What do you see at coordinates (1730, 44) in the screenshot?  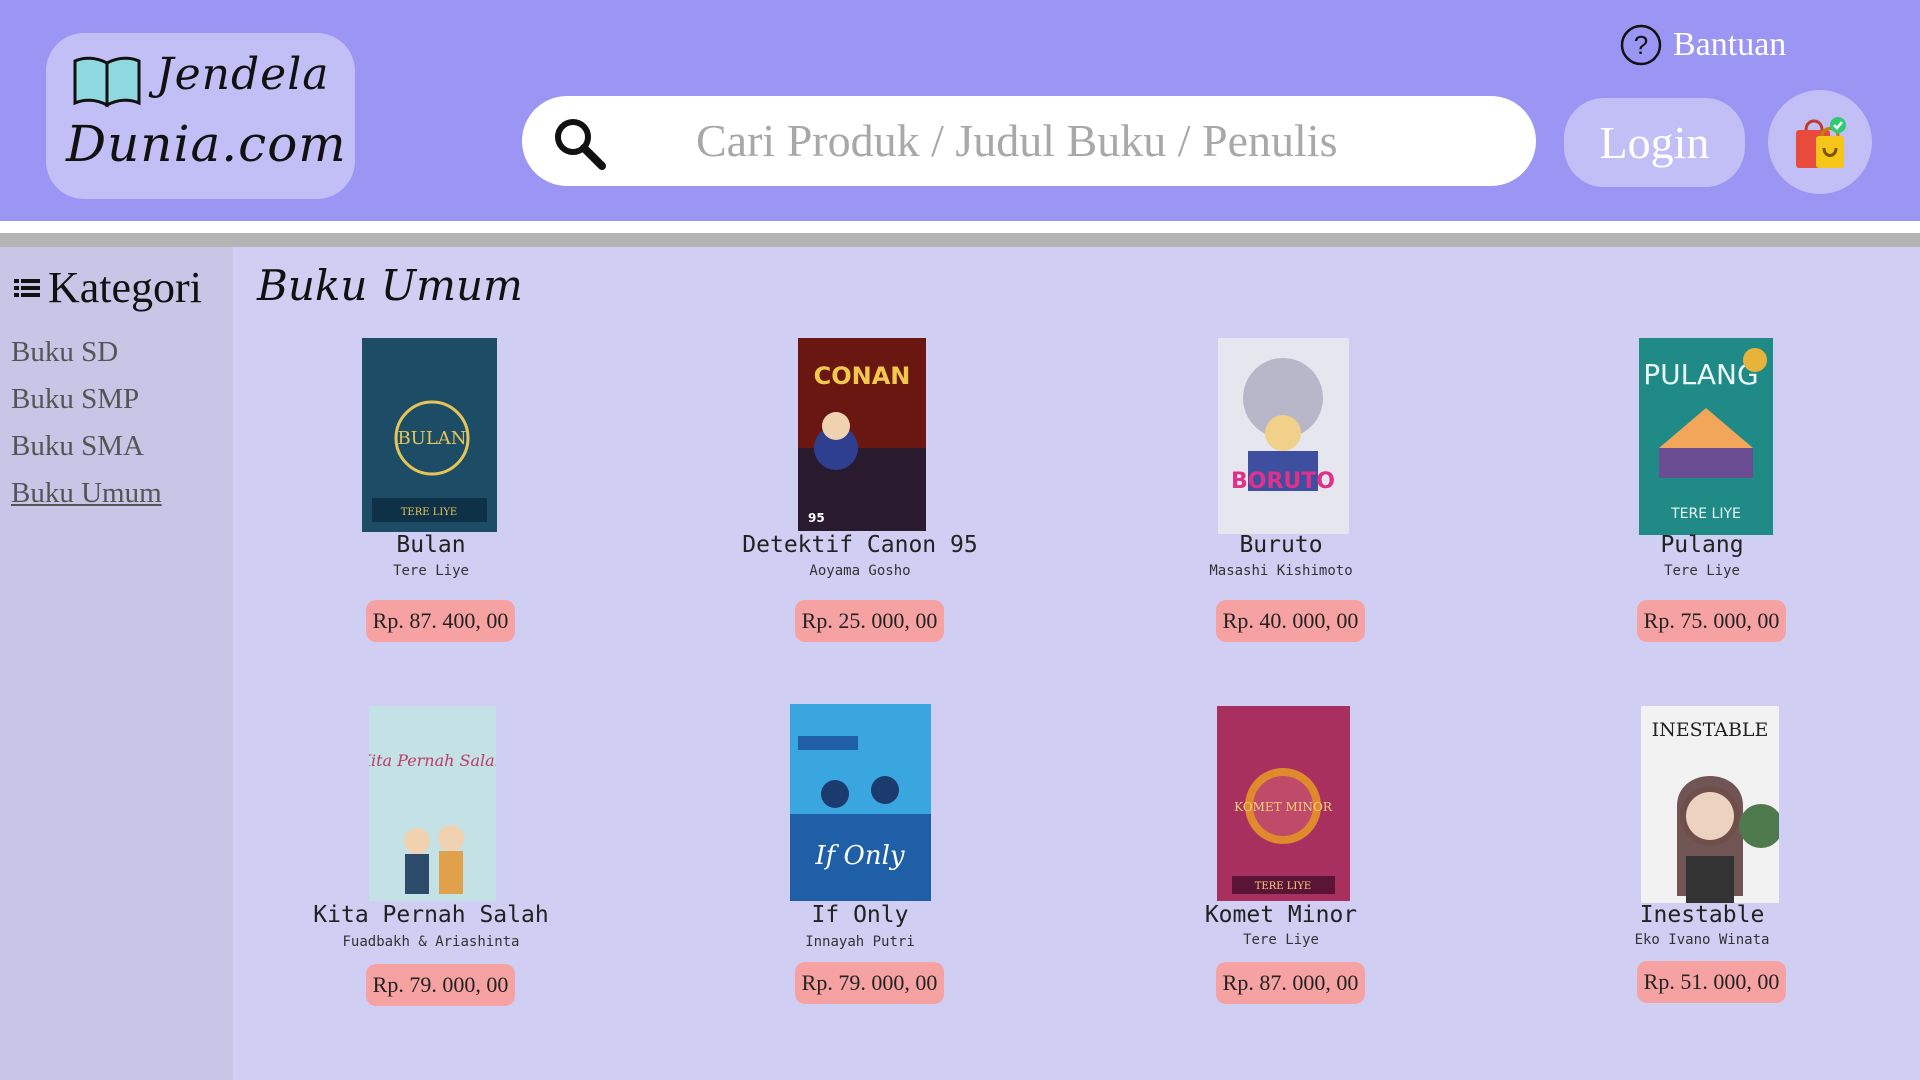 I see `help-label: Bantuan` at bounding box center [1730, 44].